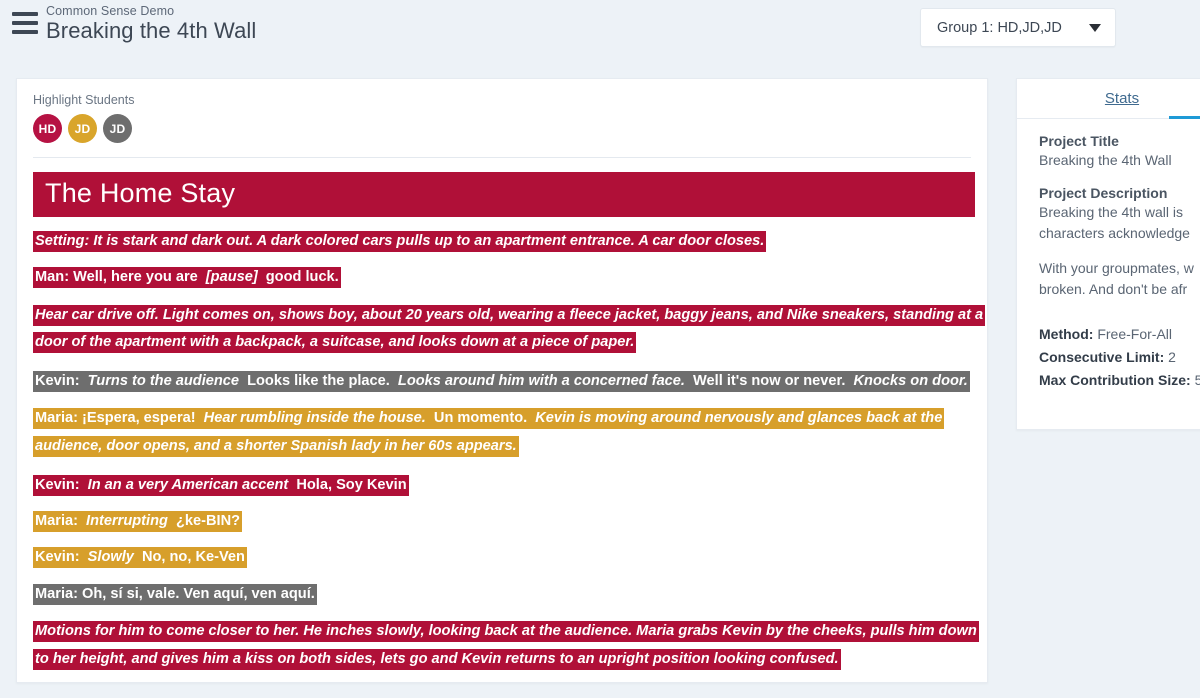 The height and width of the screenshot is (698, 1200). I want to click on max-contribution-line: Max Contribution Size: 5, so click(1119, 380).